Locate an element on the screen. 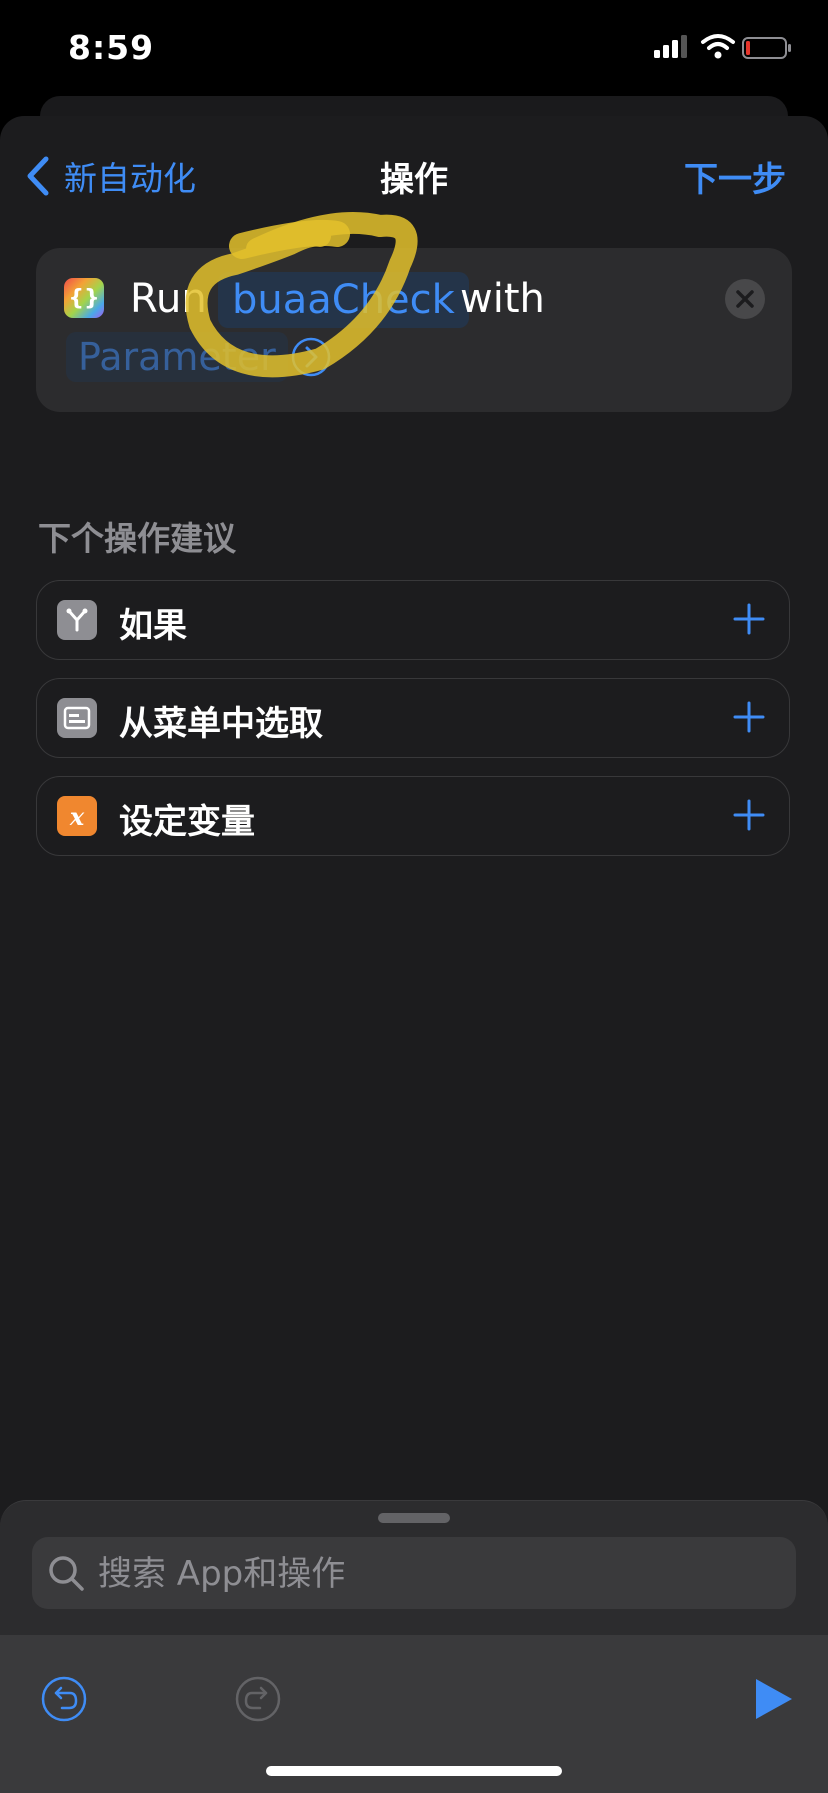 Image resolution: width=828 pixels, height=1793 pixels. suggestions-title: 下个操作建议 is located at coordinates (137, 538).